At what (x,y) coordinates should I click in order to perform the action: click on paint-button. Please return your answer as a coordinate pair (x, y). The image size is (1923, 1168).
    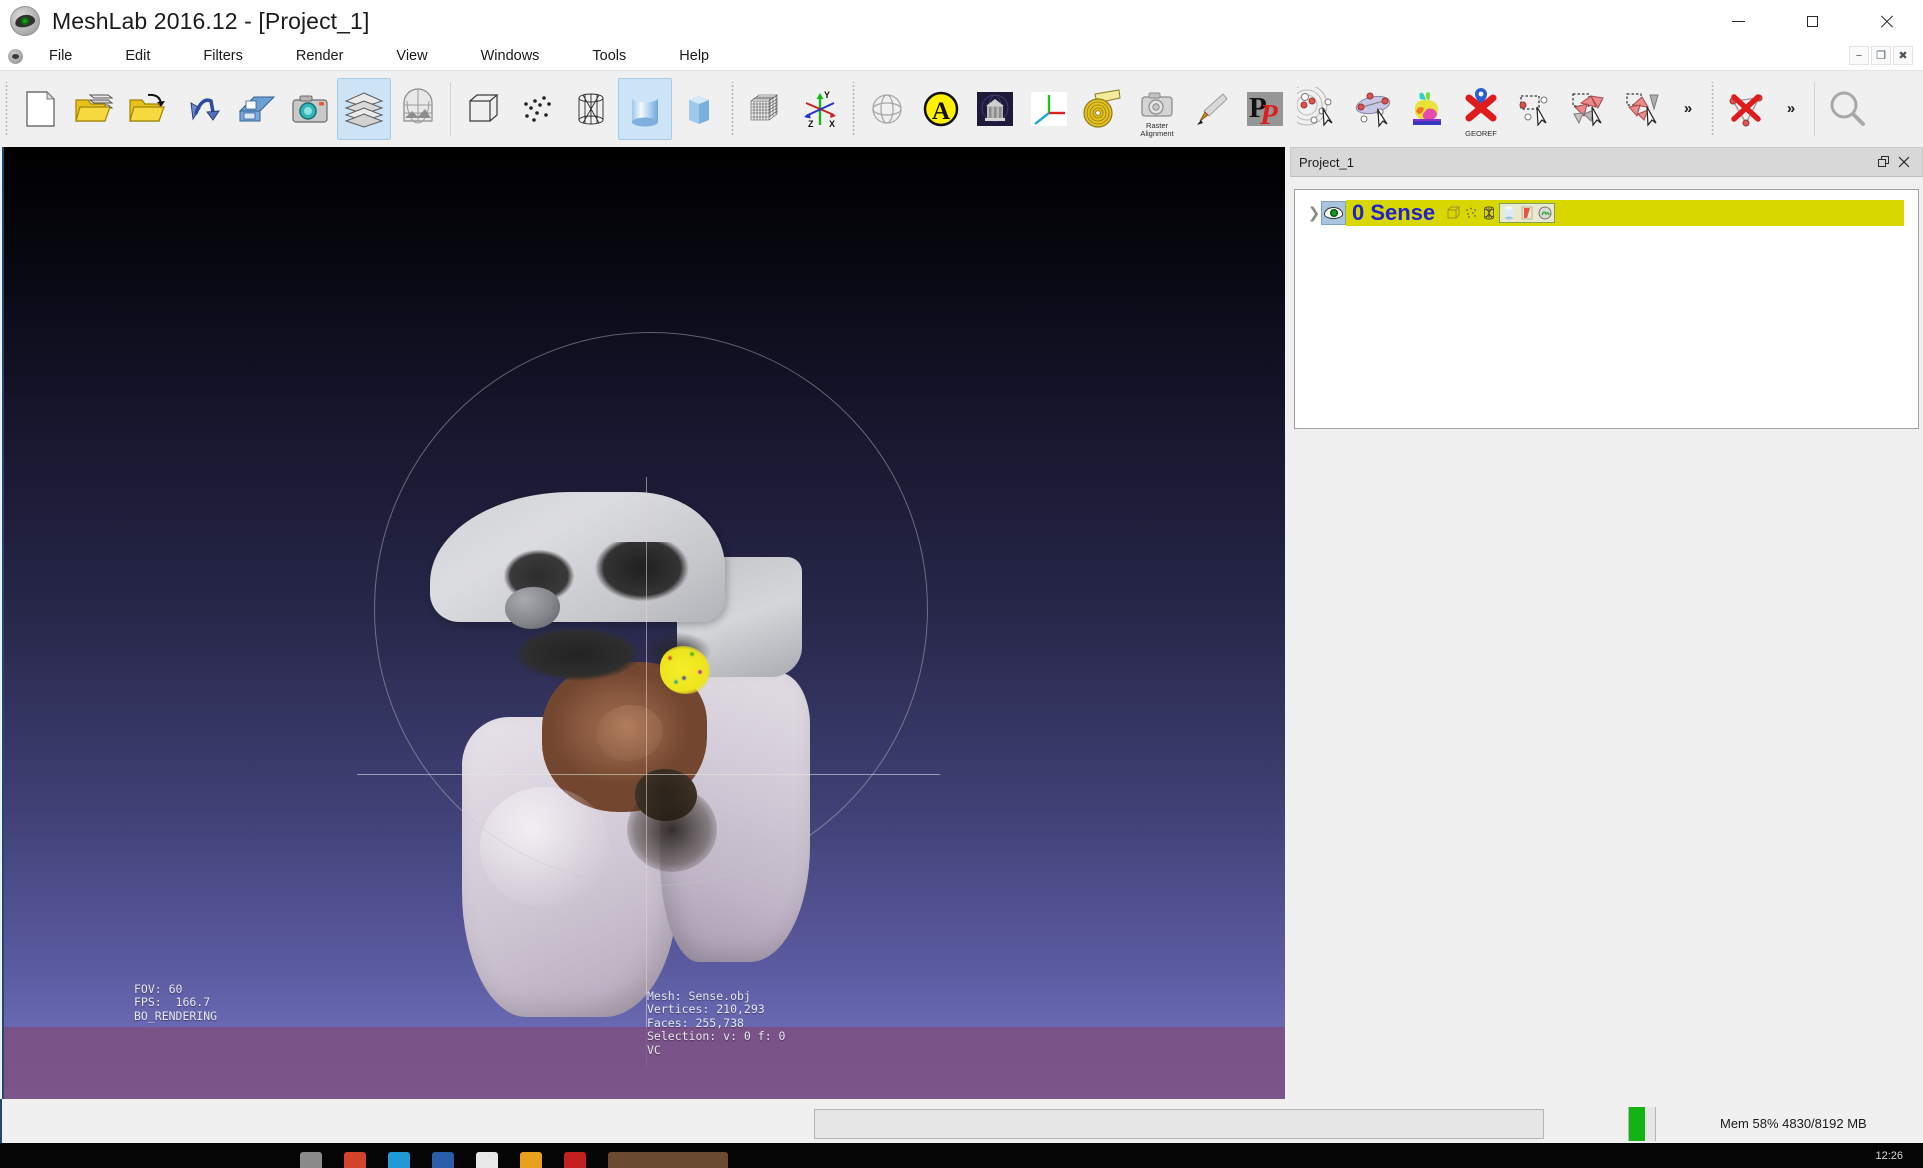
    Looking at the image, I should click on (1211, 109).